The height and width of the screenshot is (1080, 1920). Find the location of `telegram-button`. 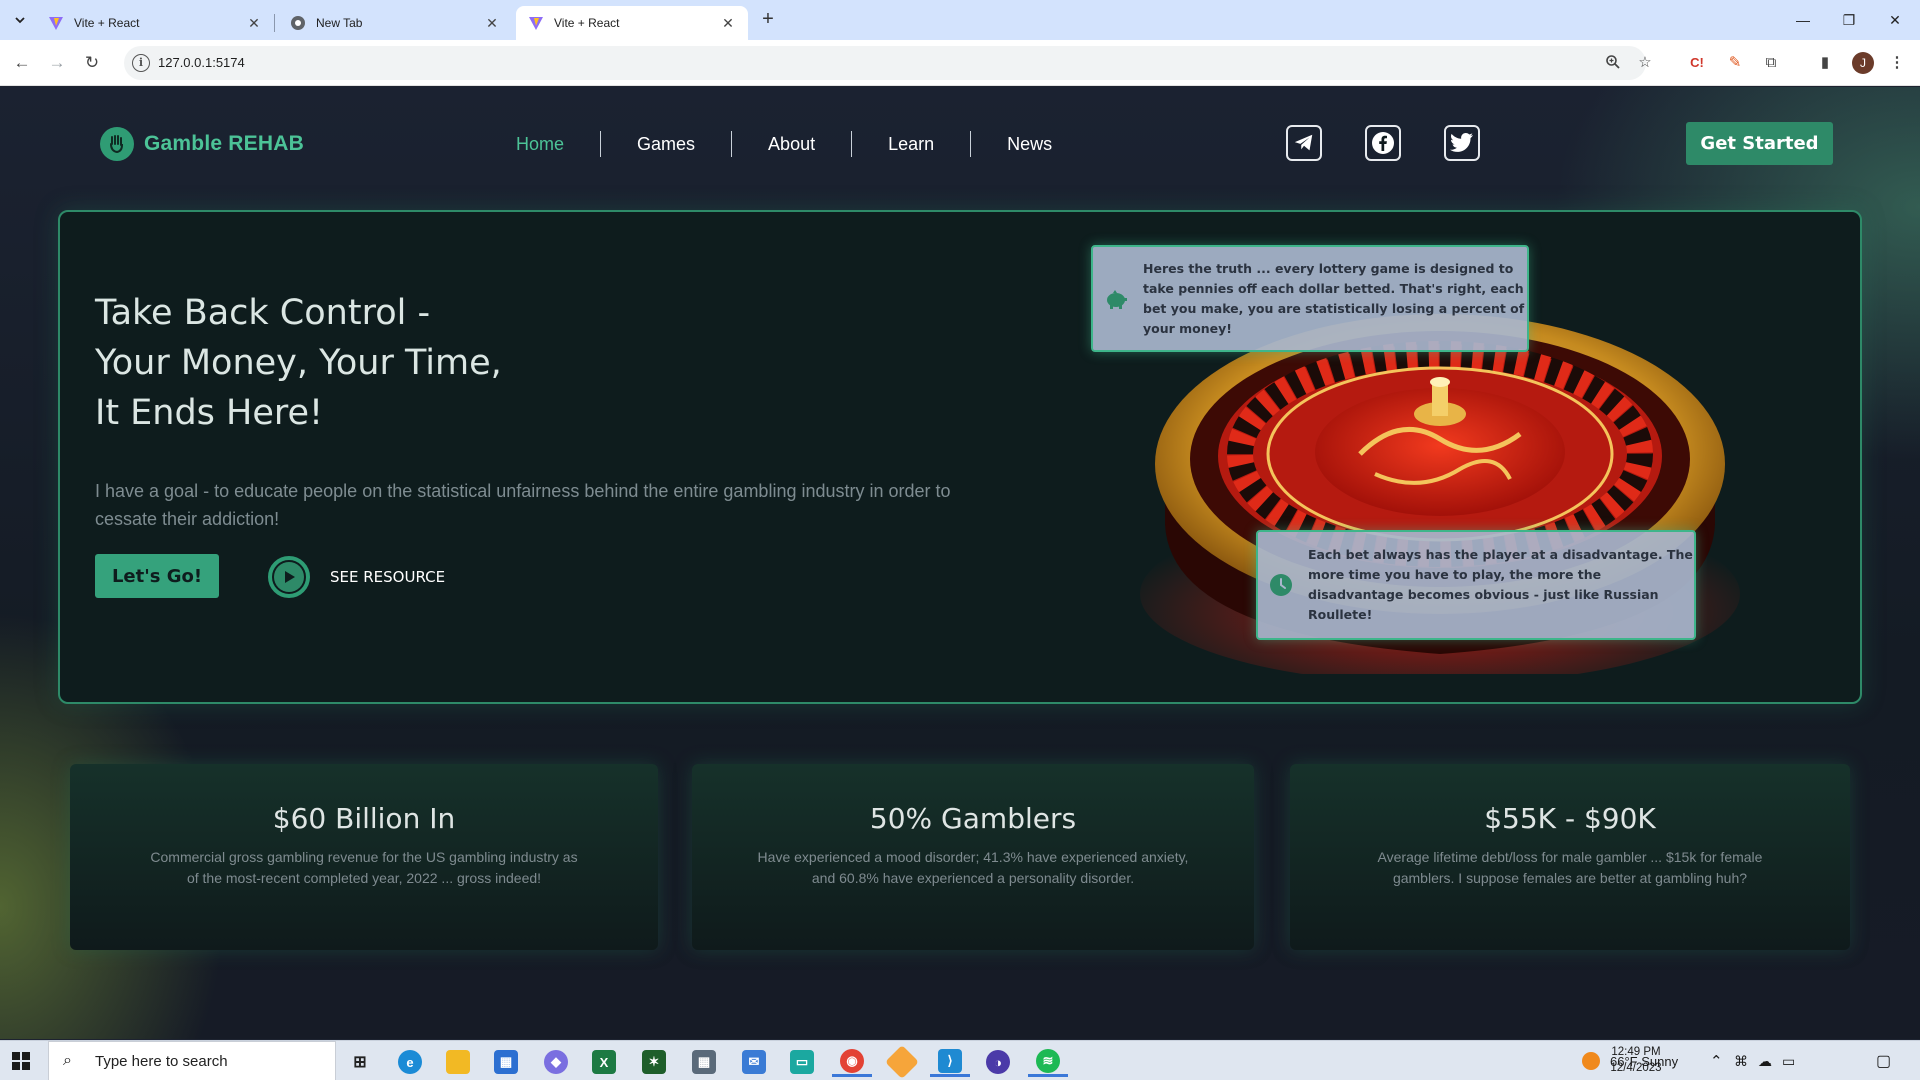

telegram-button is located at coordinates (1304, 143).